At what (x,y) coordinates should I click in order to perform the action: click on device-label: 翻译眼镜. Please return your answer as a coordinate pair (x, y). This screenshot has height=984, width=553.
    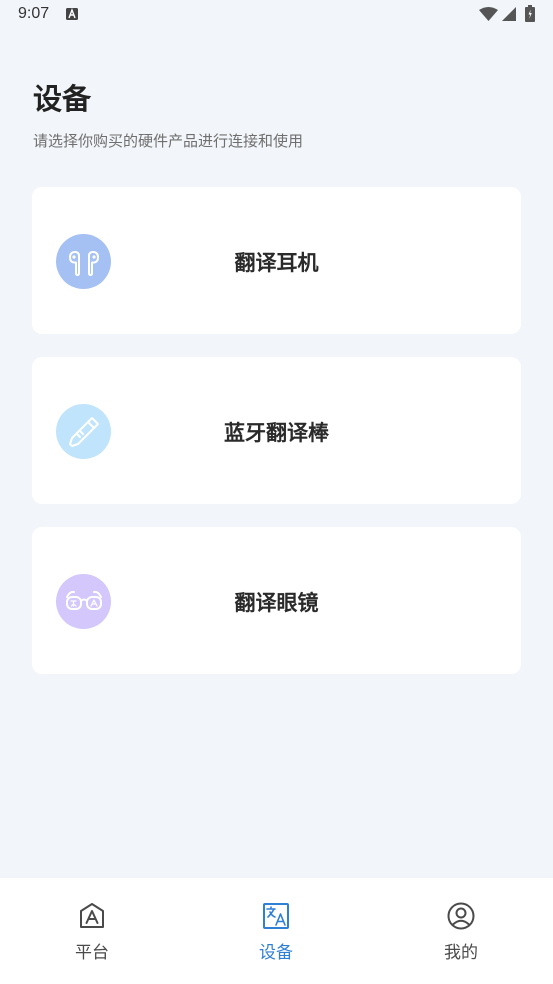
    Looking at the image, I should click on (276, 603).